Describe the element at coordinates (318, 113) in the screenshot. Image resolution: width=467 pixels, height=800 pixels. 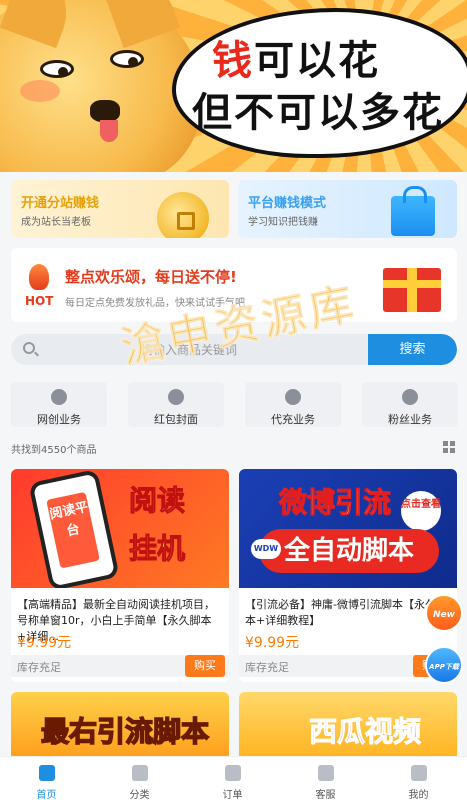
I see `banner-line2: 但不可以多花` at that location.